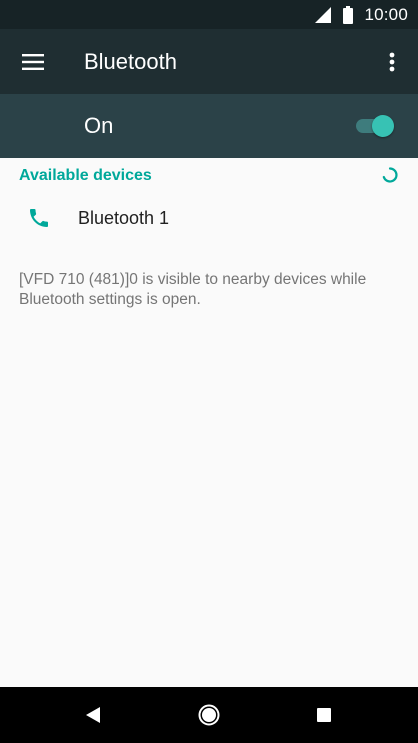 The width and height of the screenshot is (418, 743). I want to click on overflow-menu-button, so click(392, 62).